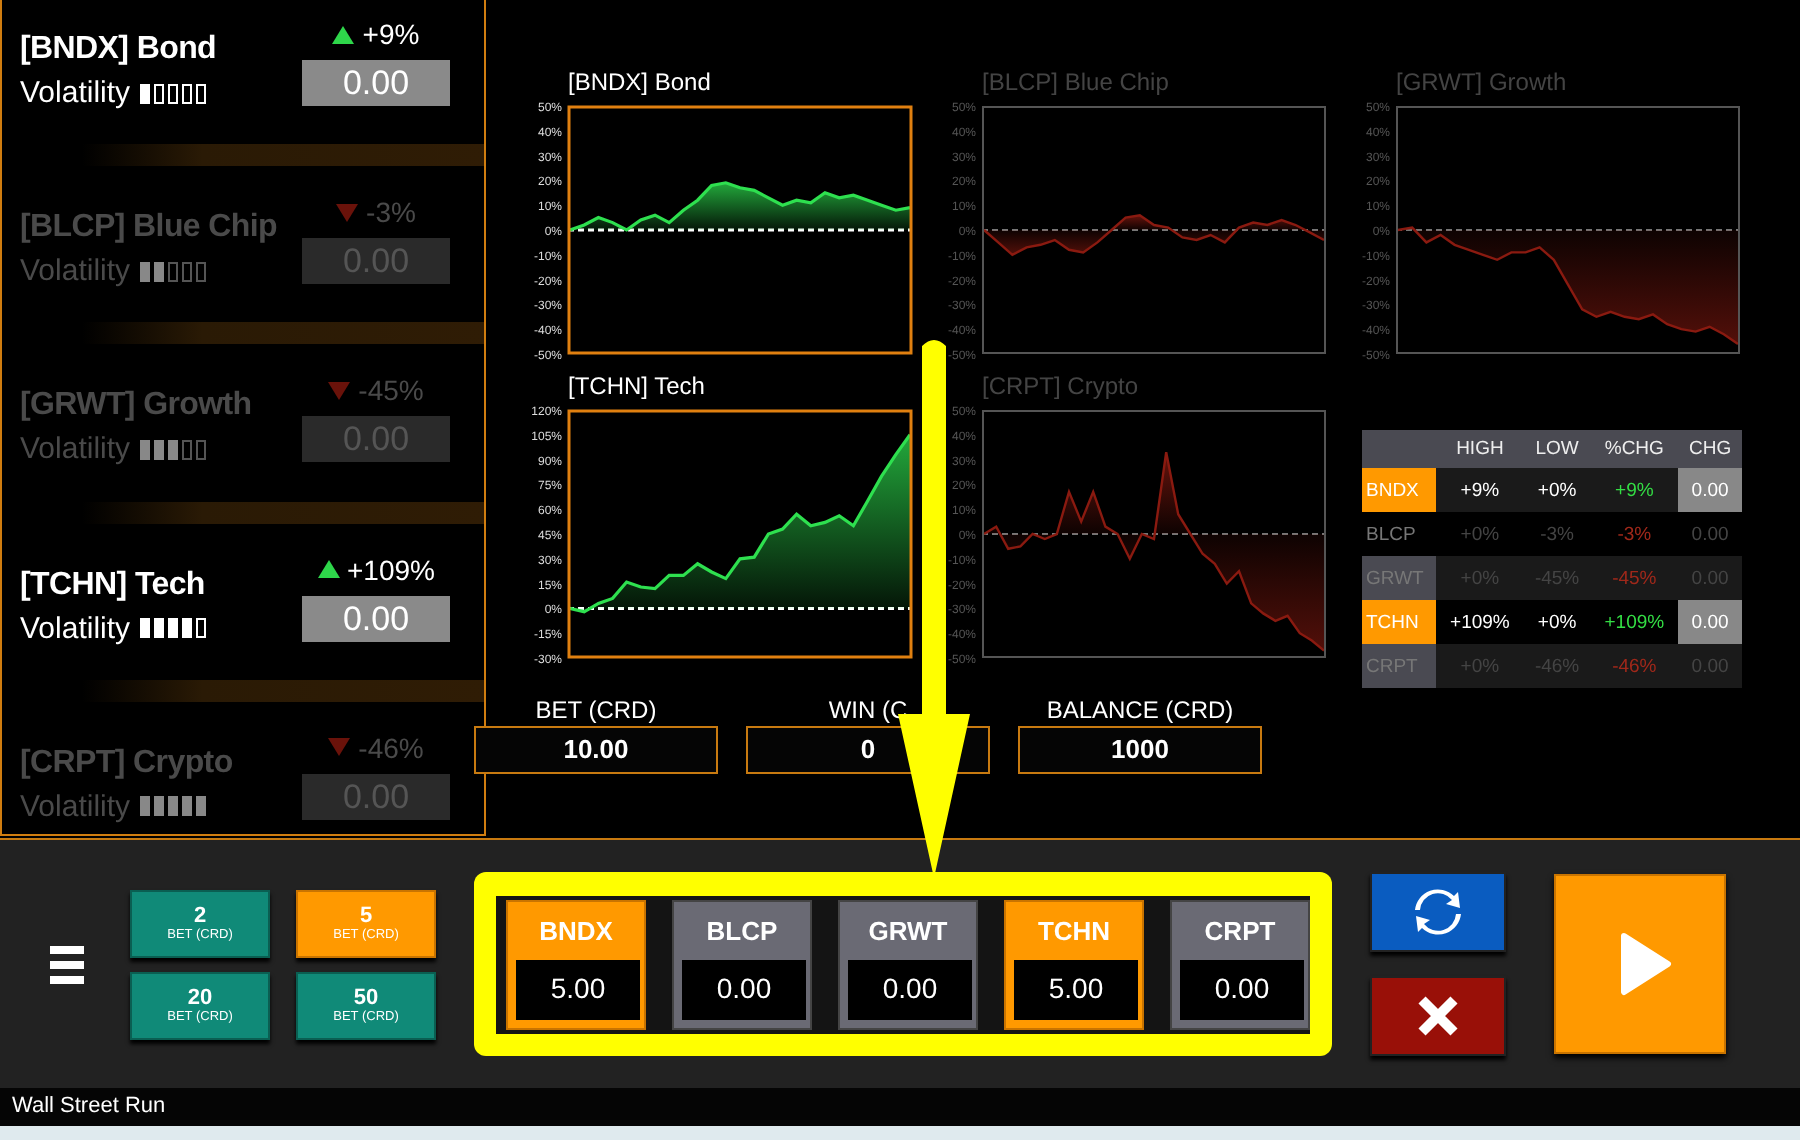 Image resolution: width=1800 pixels, height=1140 pixels. Describe the element at coordinates (596, 711) in the screenshot. I see `readout-label: BET (CRD)` at that location.